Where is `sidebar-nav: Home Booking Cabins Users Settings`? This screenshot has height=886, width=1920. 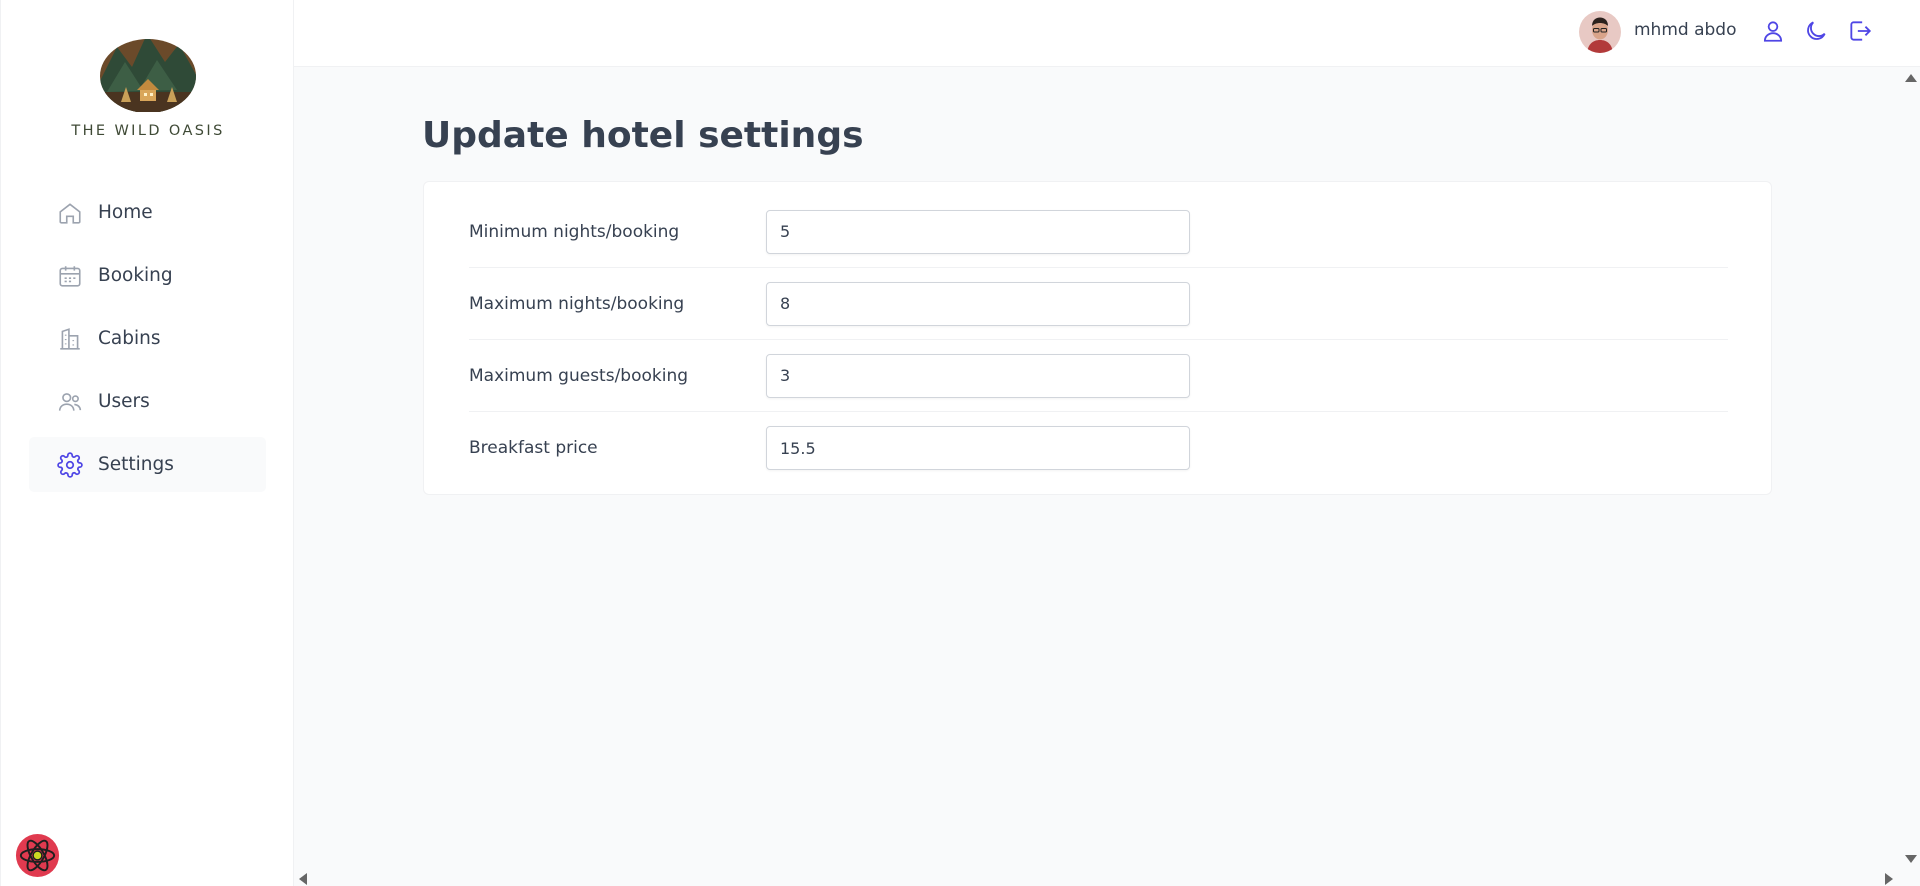
sidebar-nav: Home Booking Cabins Users Settings is located at coordinates (147, 342).